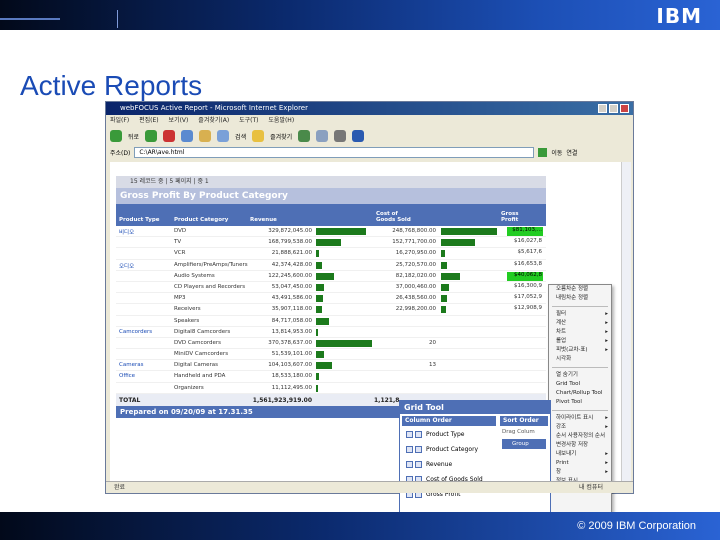 This screenshot has height=540, width=720. Describe the element at coordinates (179, 120) in the screenshot. I see `menu-view: 보기(V)` at that location.